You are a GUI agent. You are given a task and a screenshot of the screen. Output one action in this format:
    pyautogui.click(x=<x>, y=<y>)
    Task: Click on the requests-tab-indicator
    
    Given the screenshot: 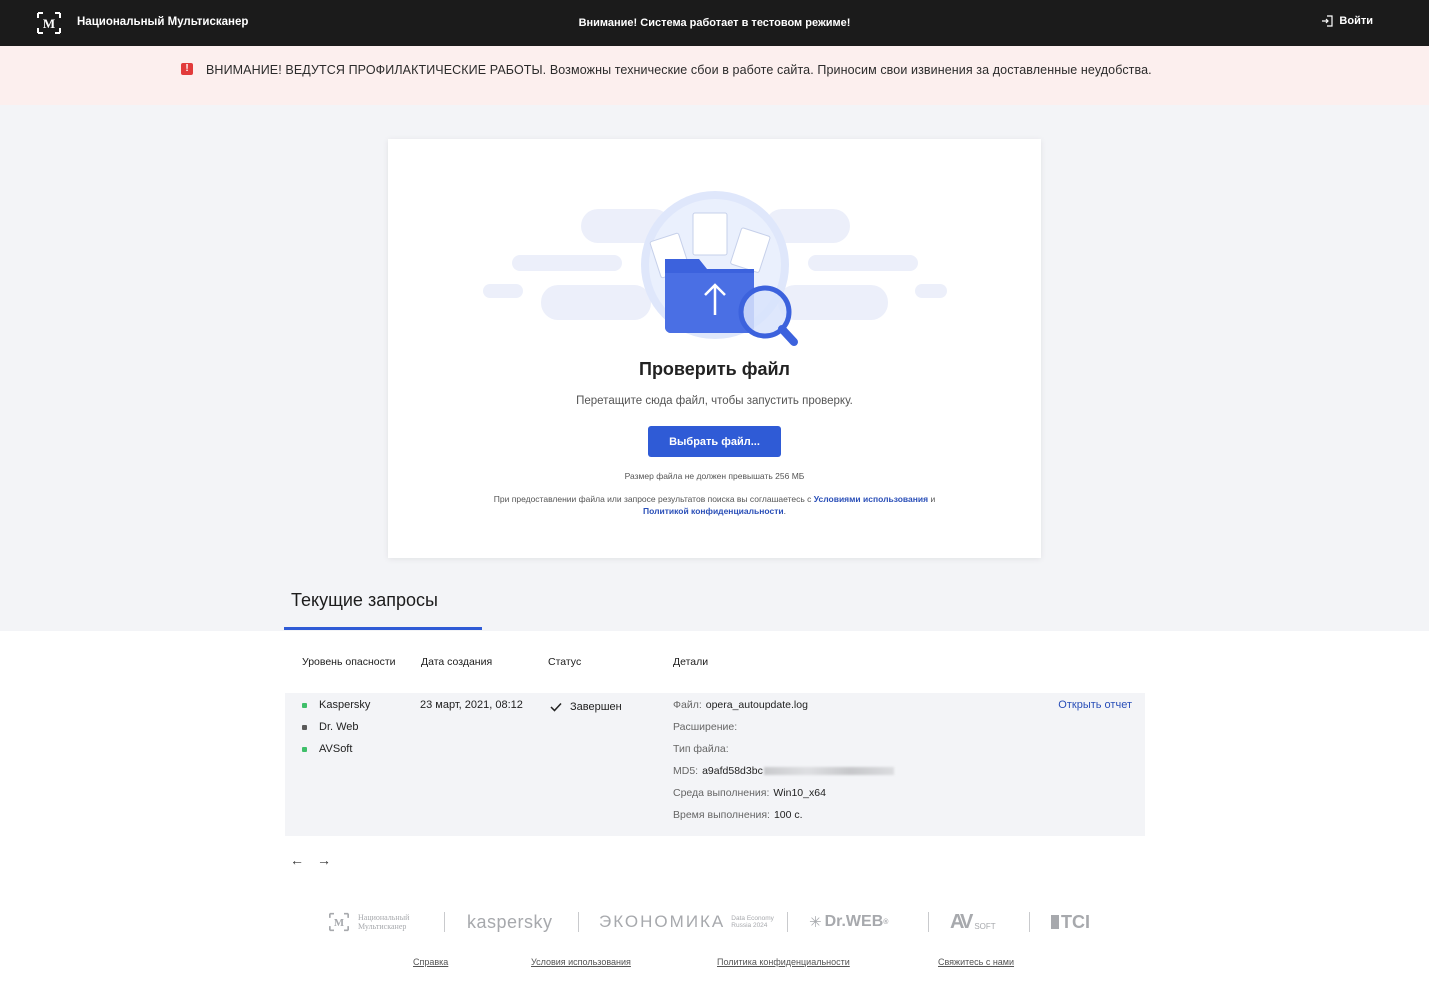 What is the action you would take?
    pyautogui.click(x=383, y=628)
    